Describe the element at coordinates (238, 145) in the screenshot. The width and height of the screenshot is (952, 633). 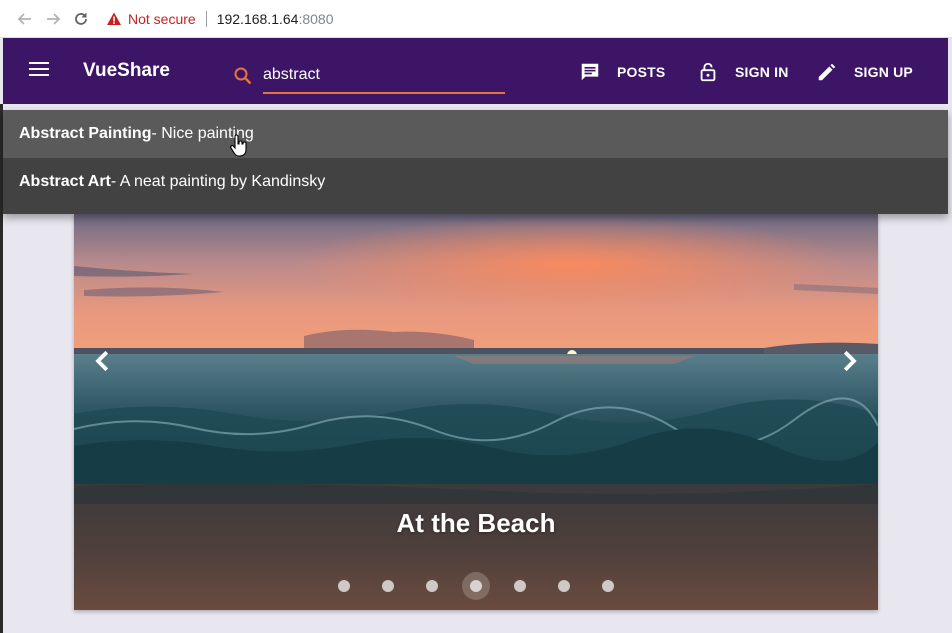
I see `hand-cursor-icon` at that location.